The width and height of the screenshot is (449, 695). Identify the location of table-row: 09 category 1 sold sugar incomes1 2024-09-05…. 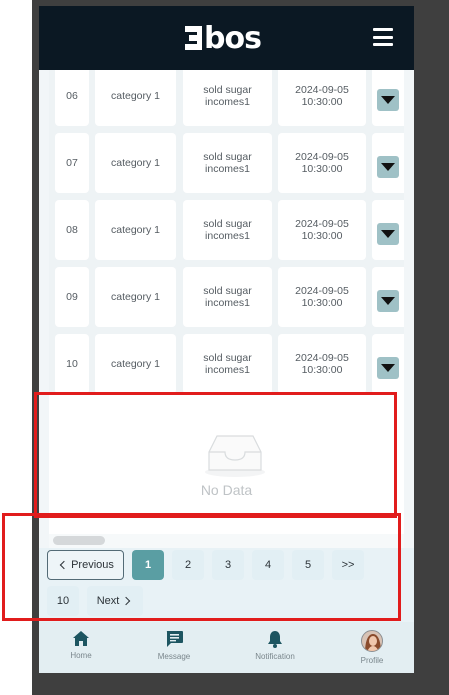
(226, 297).